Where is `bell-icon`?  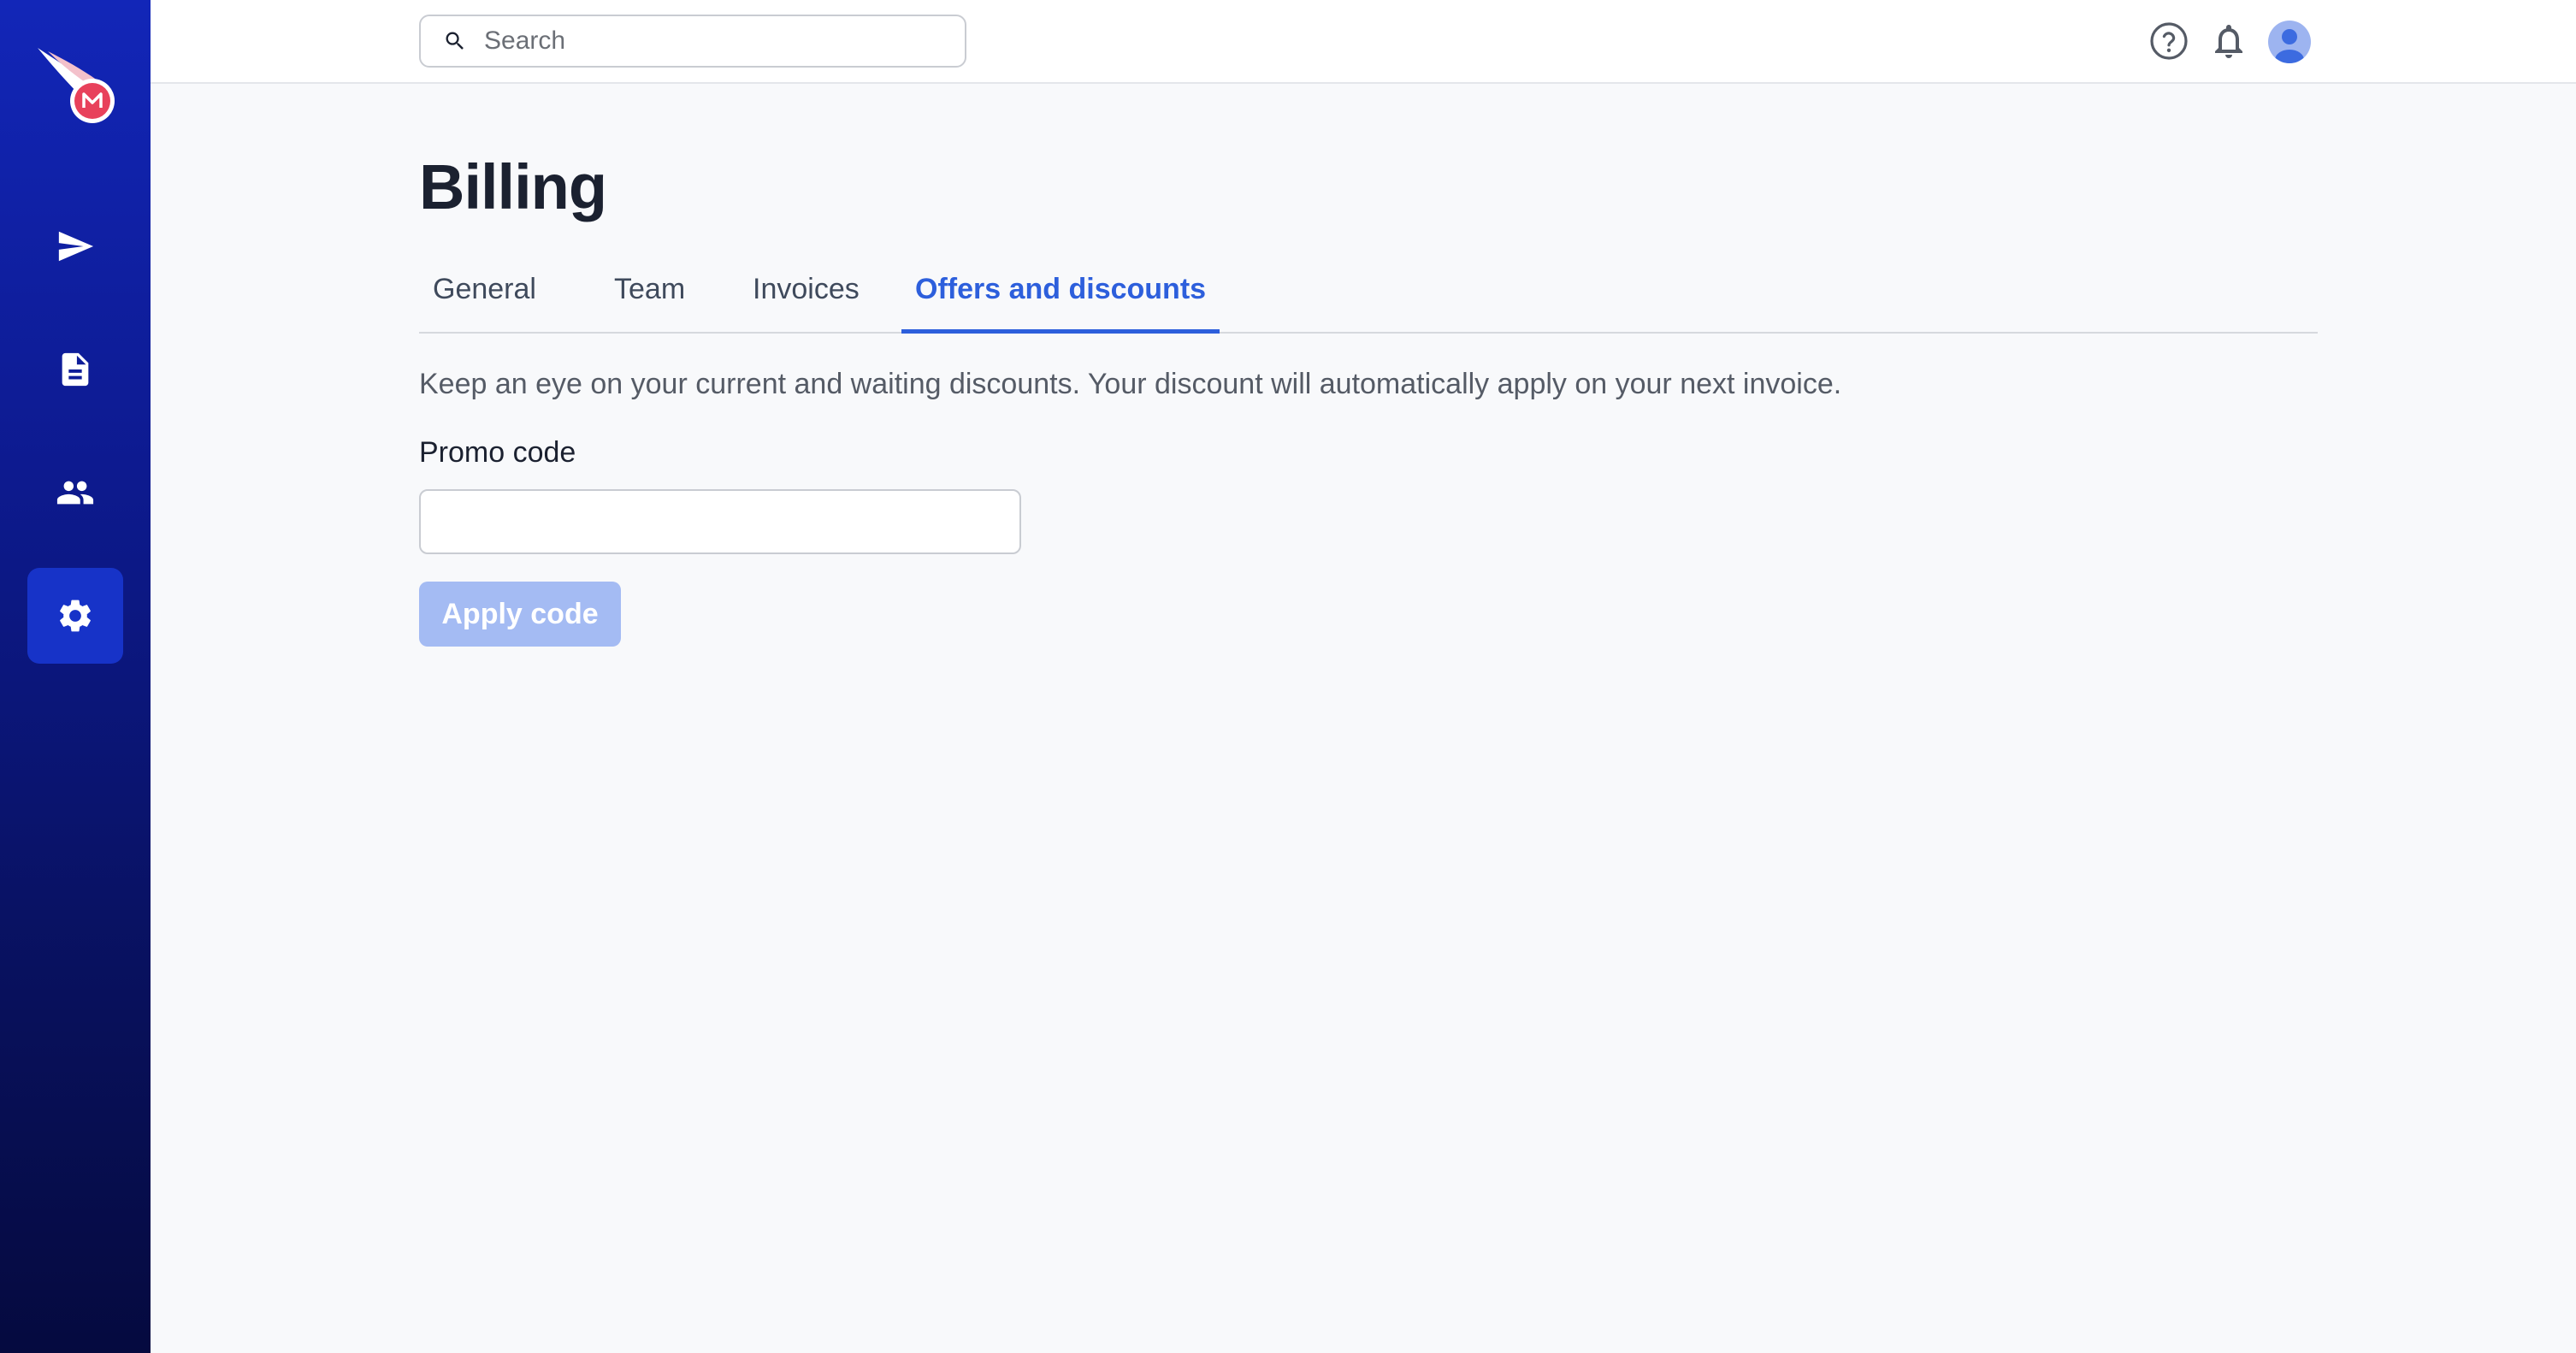
bell-icon is located at coordinates (2228, 41).